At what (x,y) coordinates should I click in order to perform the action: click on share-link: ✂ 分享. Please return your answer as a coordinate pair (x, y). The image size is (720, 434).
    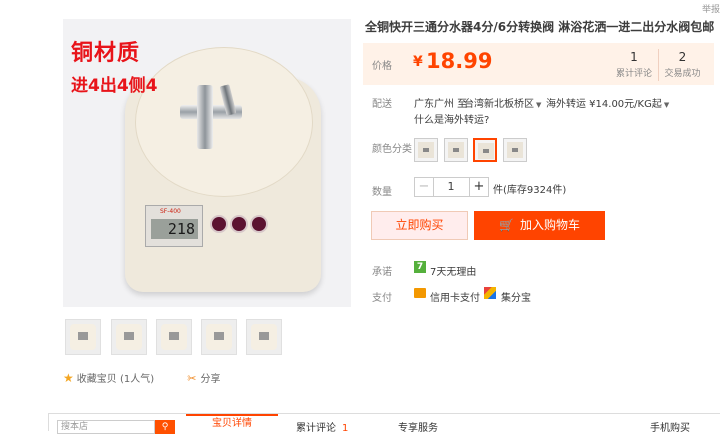
    Looking at the image, I should click on (204, 378).